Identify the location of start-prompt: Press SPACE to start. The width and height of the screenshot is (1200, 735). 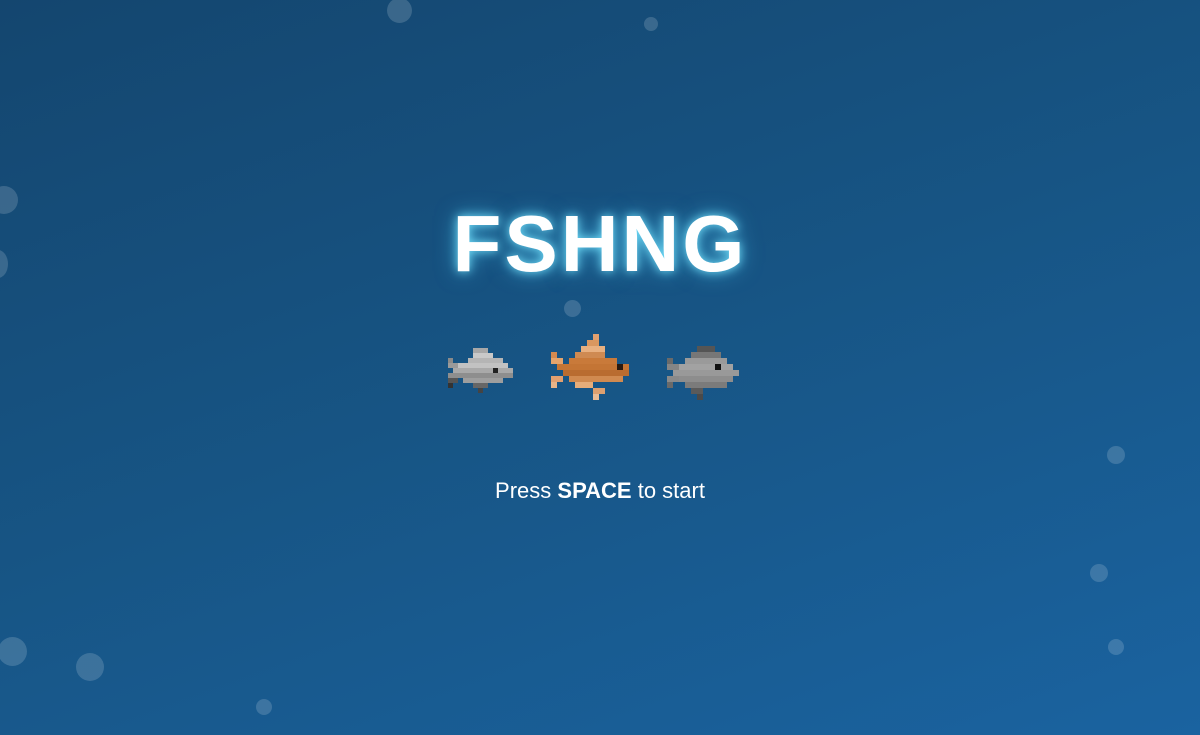
(600, 491).